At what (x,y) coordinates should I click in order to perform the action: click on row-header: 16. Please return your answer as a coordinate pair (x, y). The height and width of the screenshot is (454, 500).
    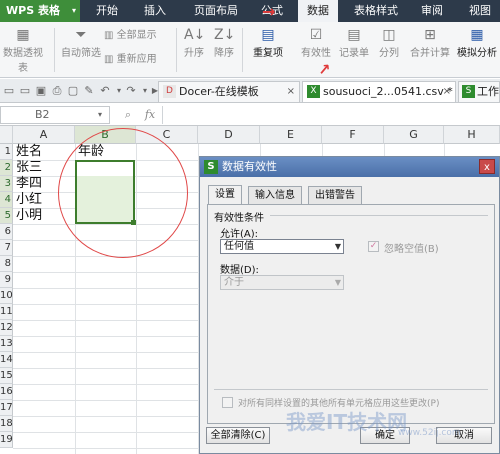
    Looking at the image, I should click on (6, 392).